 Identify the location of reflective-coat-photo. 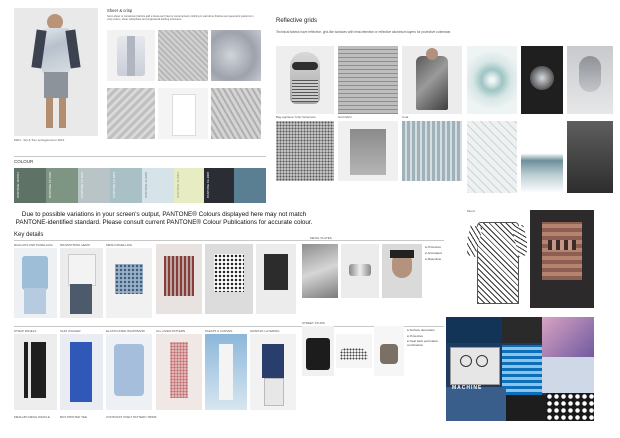
(432, 80).